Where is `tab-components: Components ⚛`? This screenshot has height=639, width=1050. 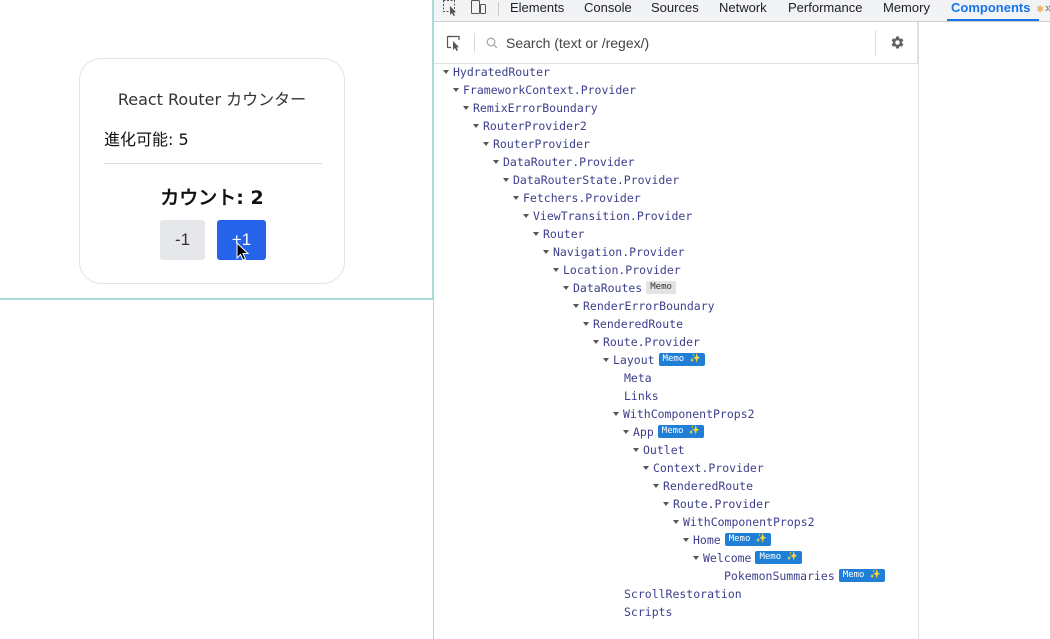
tab-components: Components ⚛ is located at coordinates (997, 10).